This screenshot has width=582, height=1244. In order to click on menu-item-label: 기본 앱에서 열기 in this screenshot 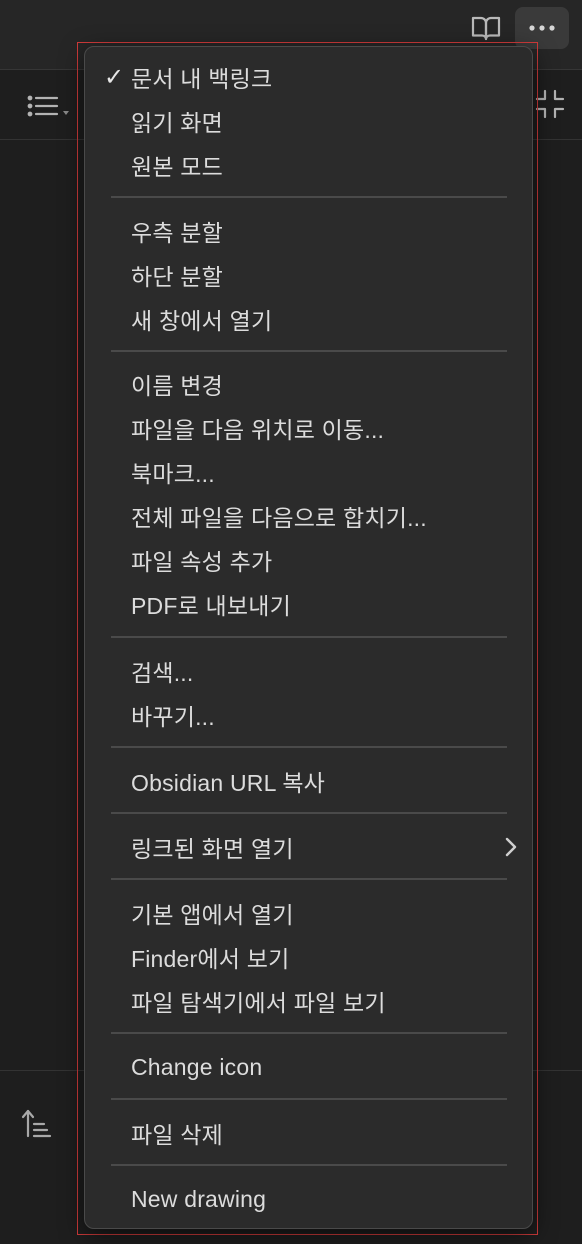, I will do `click(212, 915)`.